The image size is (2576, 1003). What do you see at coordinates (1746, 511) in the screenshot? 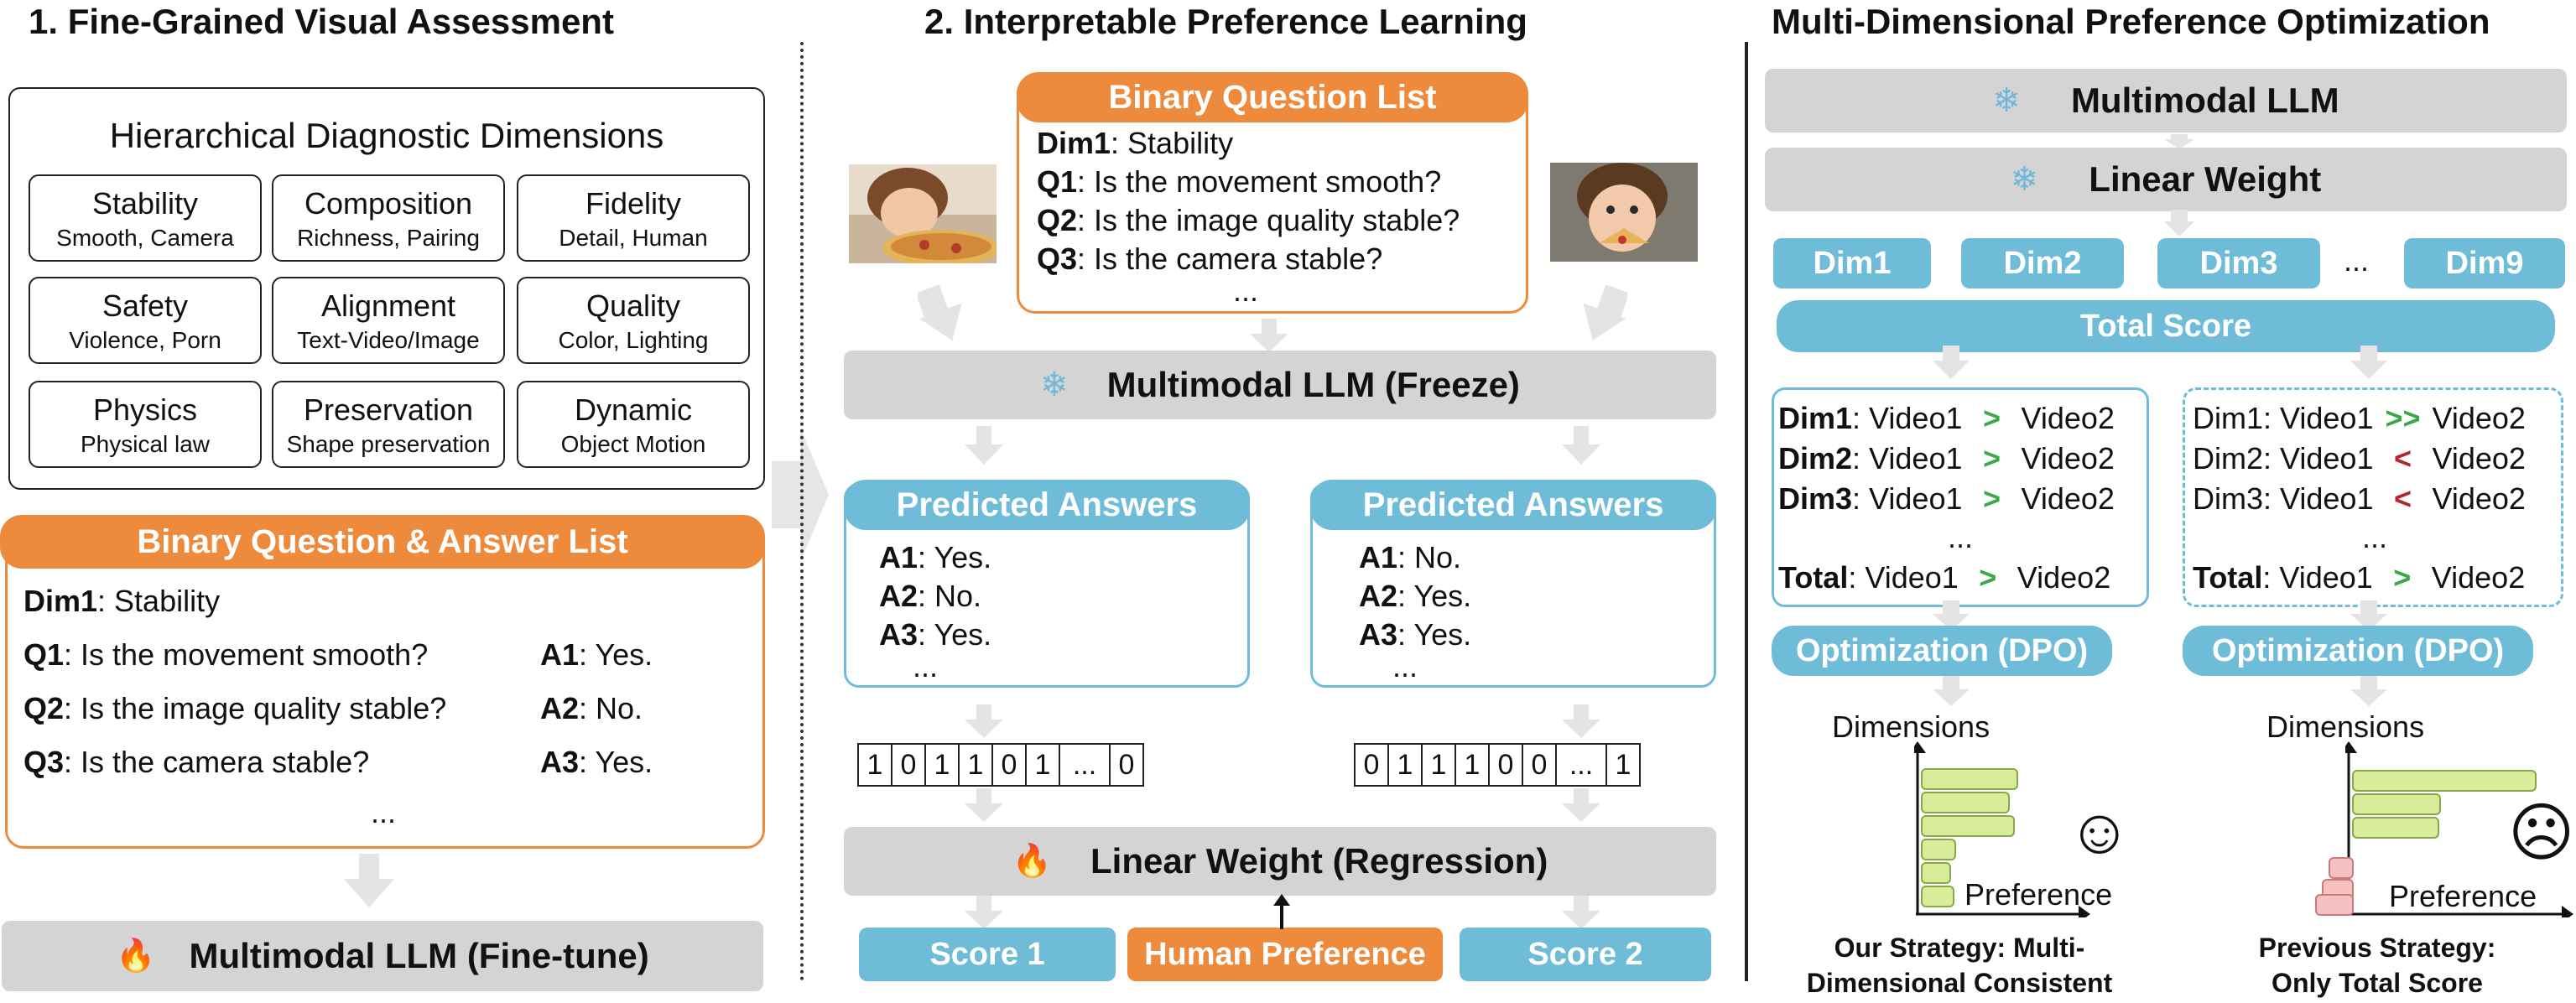
I see `separator-solid` at bounding box center [1746, 511].